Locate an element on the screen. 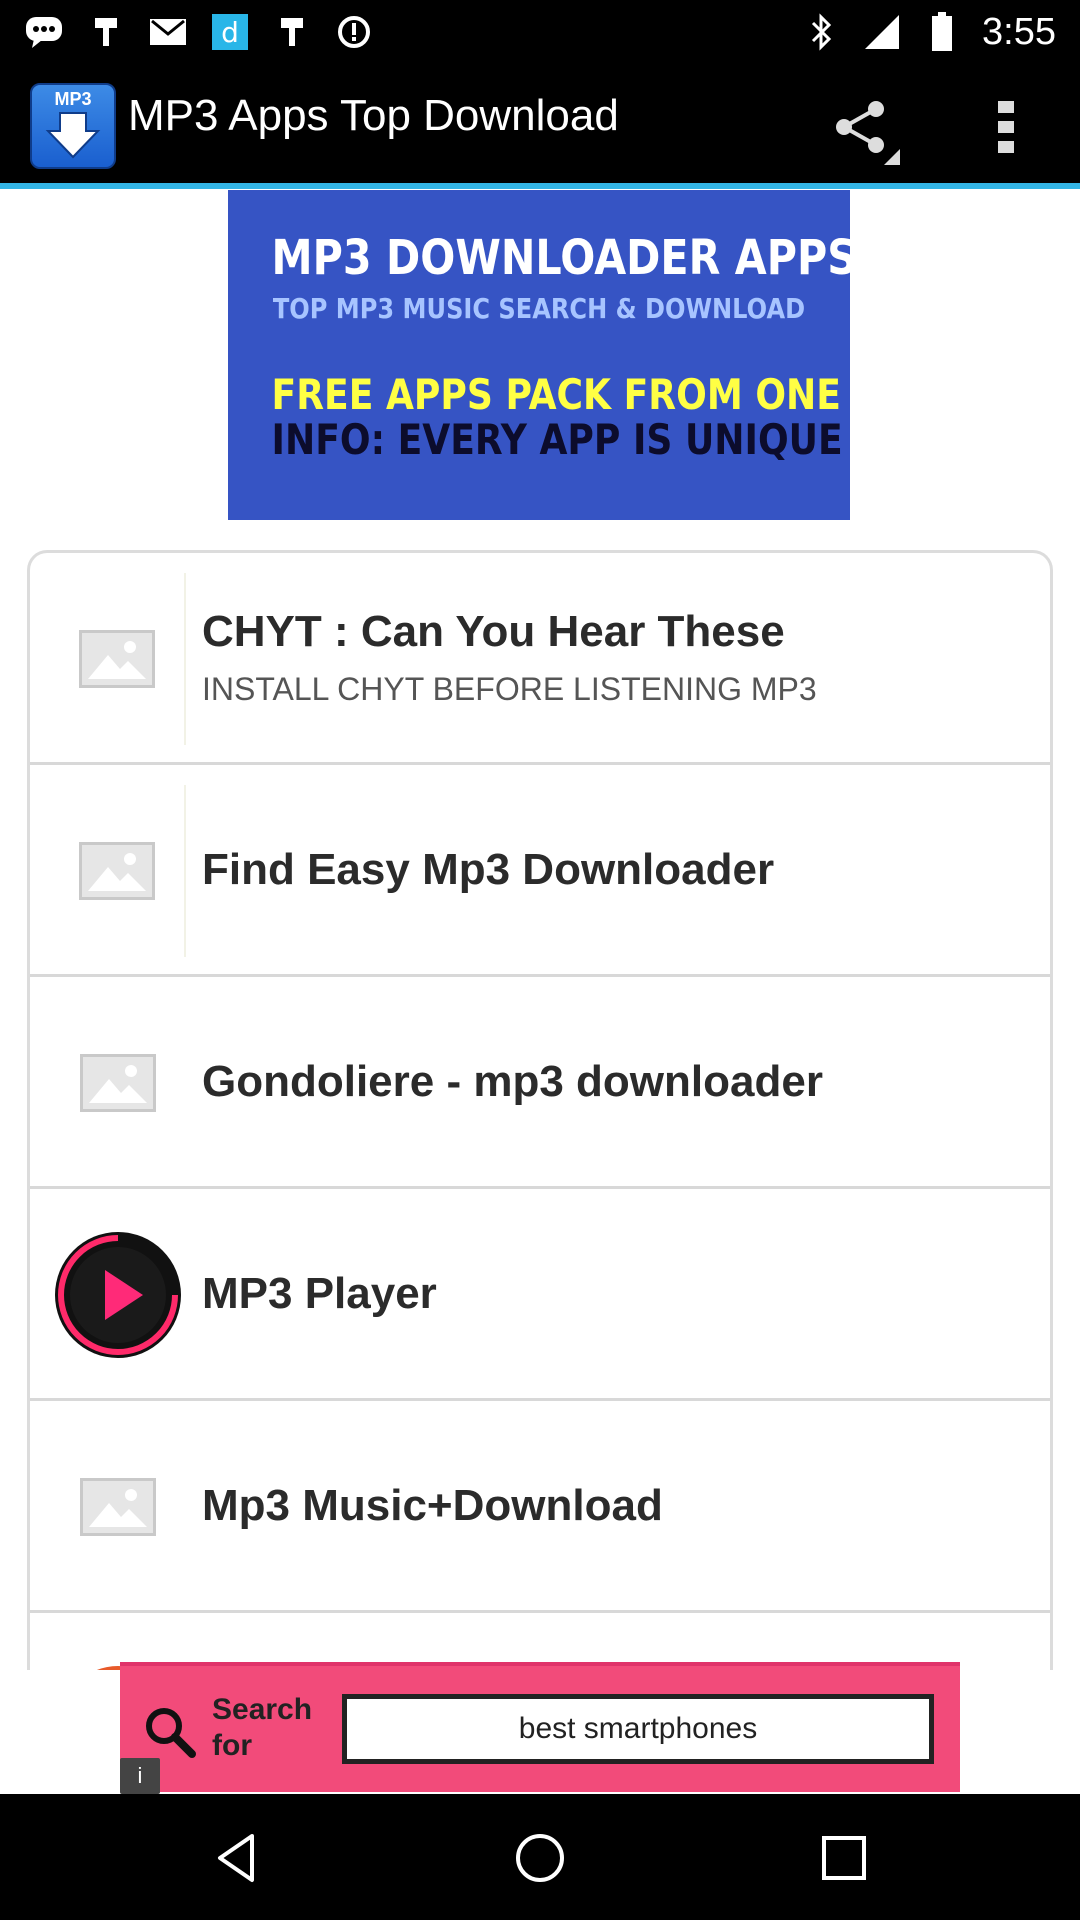 The image size is (1080, 1920). messenger-icon is located at coordinates (44, 32).